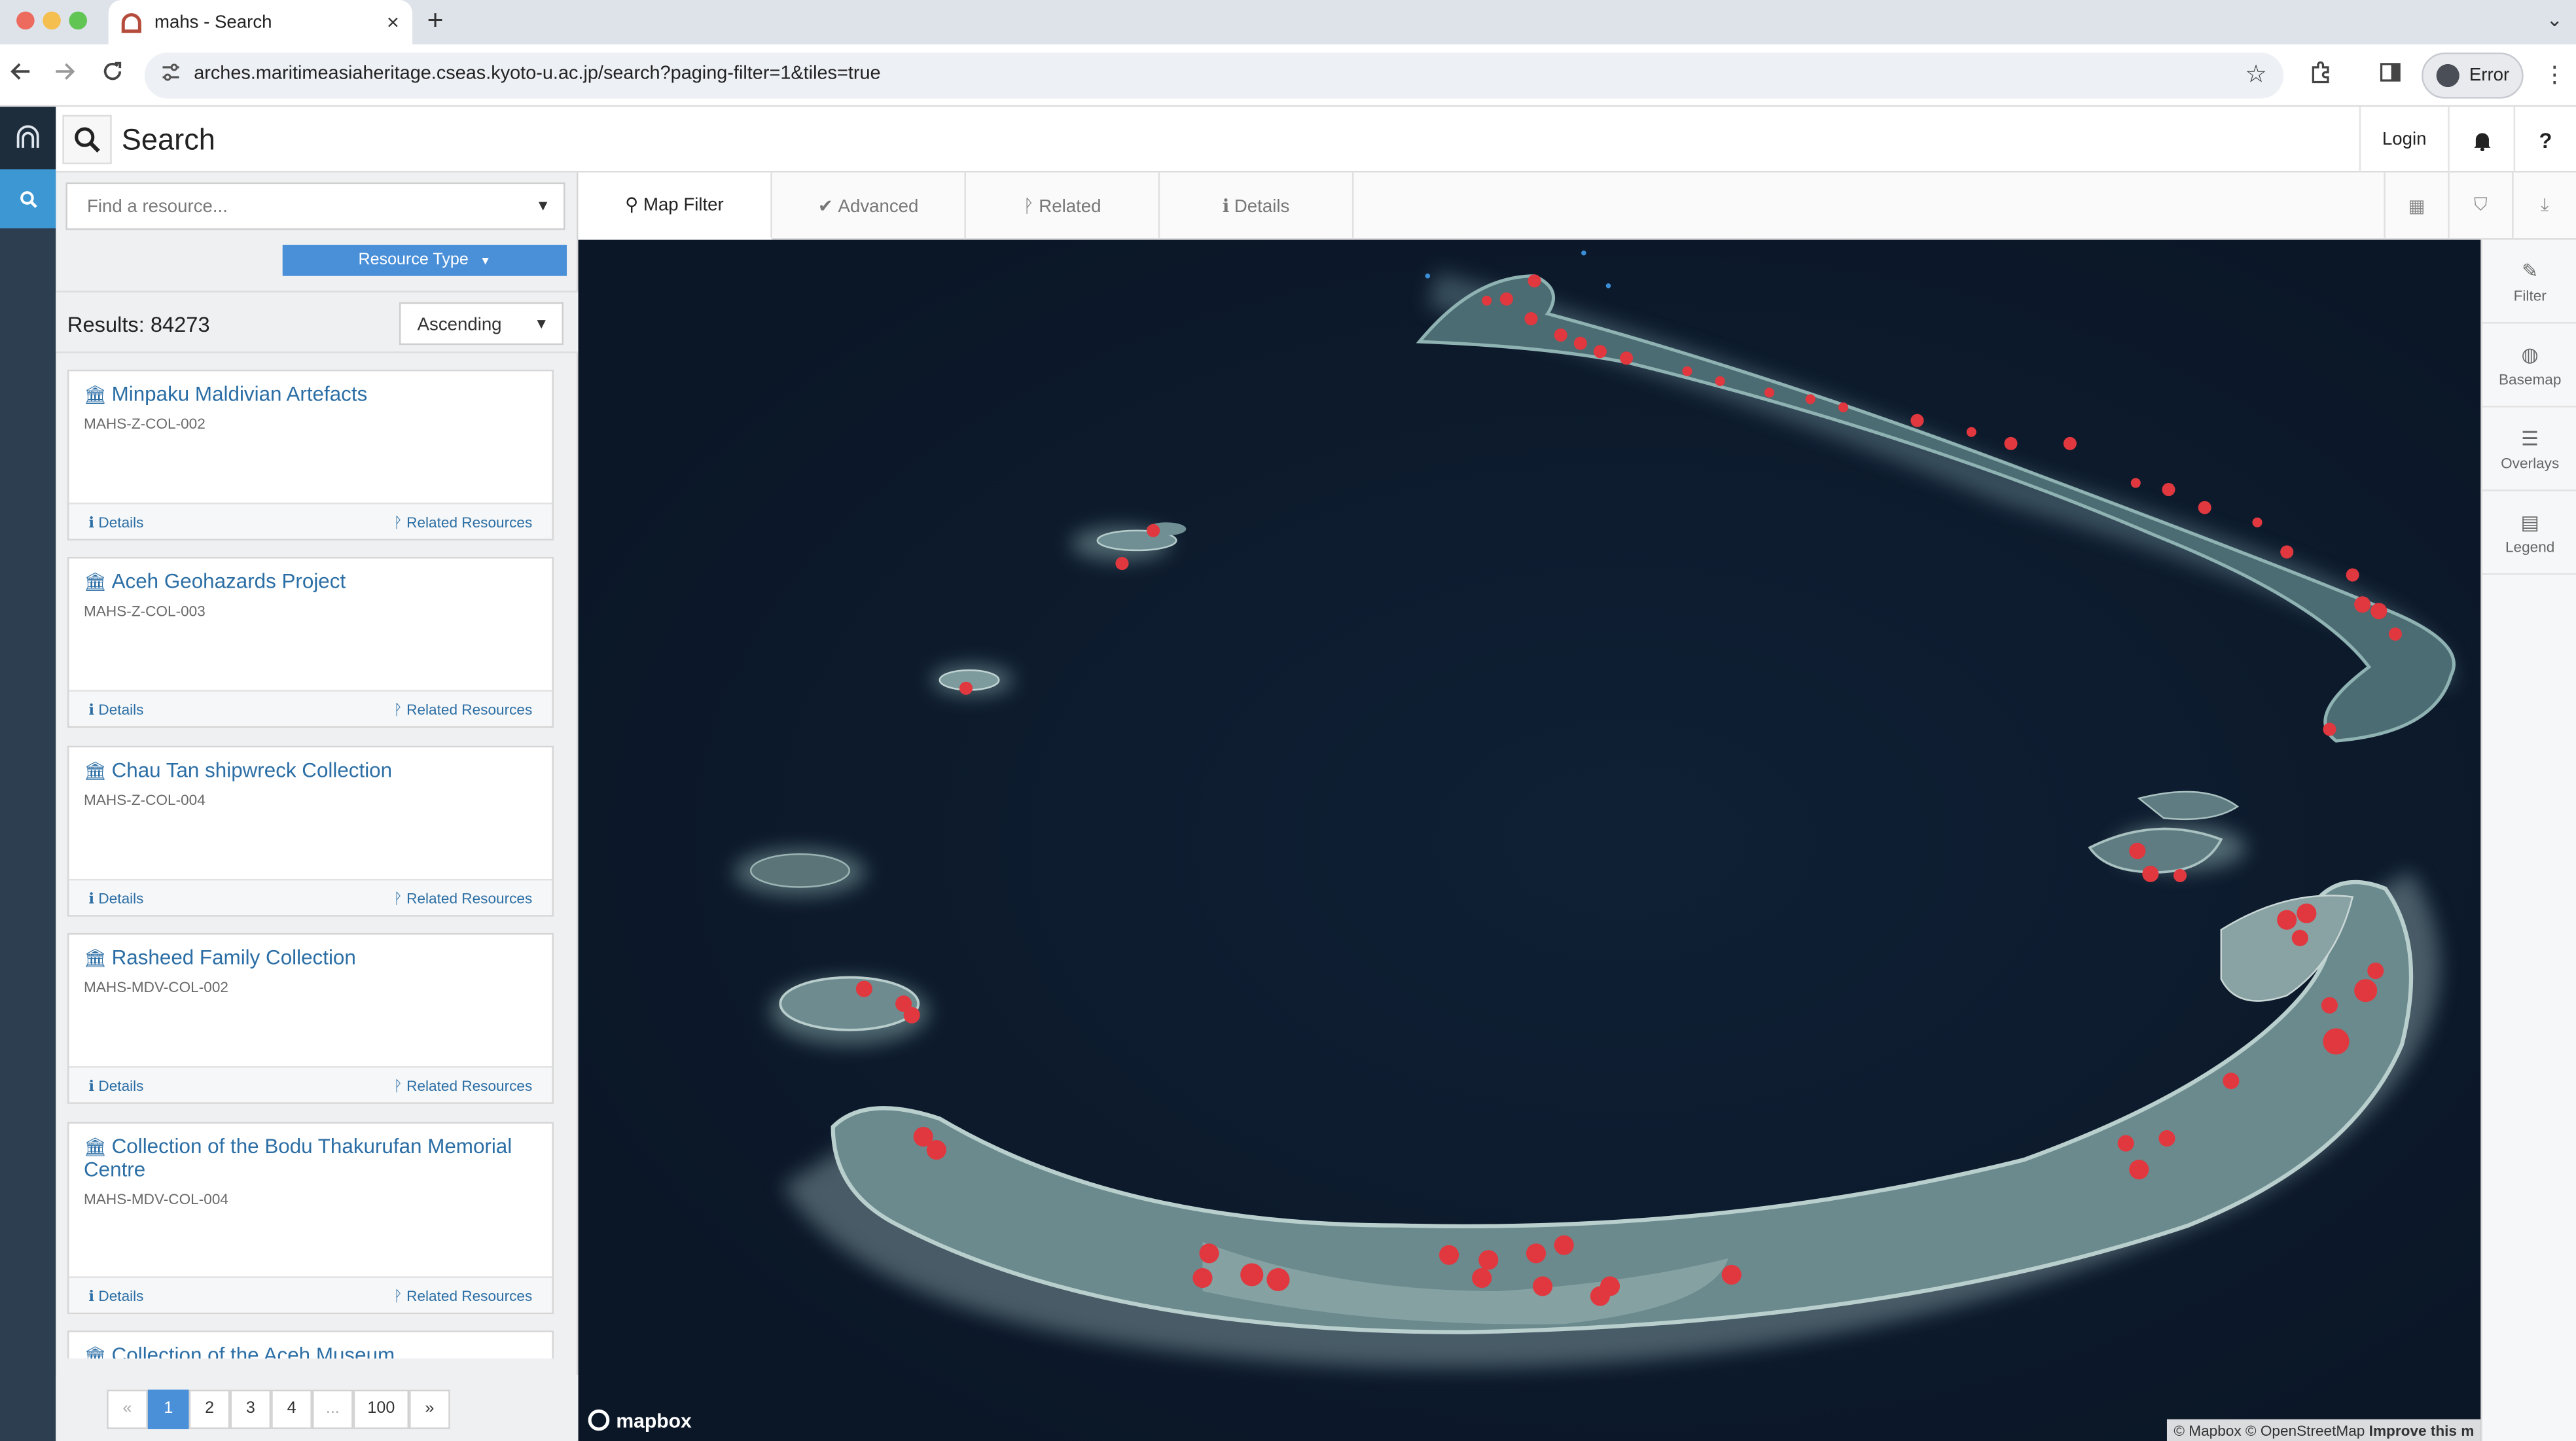 The width and height of the screenshot is (2576, 1441). Describe the element at coordinates (260, 22) in the screenshot. I see `browser-tab: mahs - Search ×` at that location.